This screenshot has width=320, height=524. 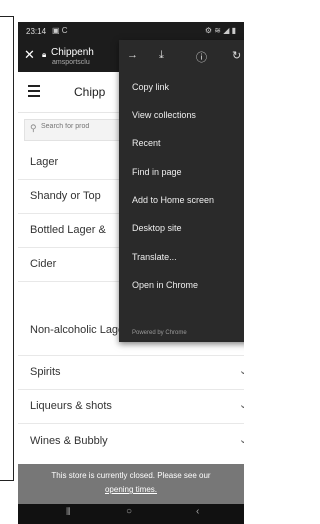 What do you see at coordinates (131, 407) in the screenshot?
I see `category-row-liqueurs: Liqueurs & shots ⌄` at bounding box center [131, 407].